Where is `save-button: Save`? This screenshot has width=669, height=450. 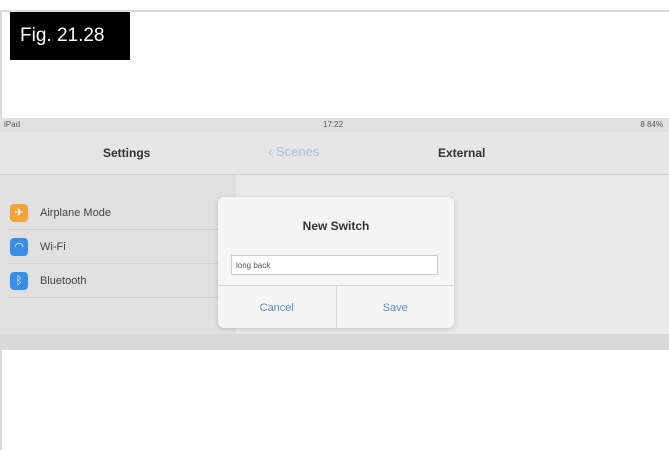
save-button: Save is located at coordinates (396, 307).